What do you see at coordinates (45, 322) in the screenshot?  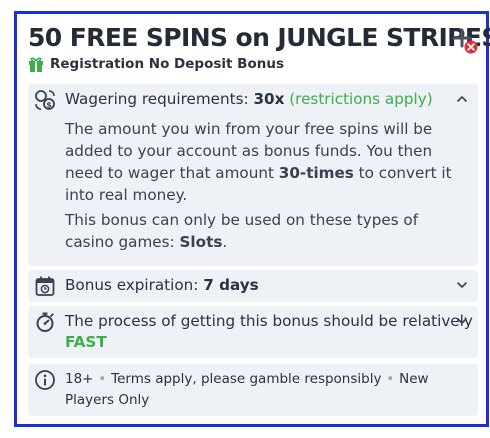 I see `stopwatch-icon` at bounding box center [45, 322].